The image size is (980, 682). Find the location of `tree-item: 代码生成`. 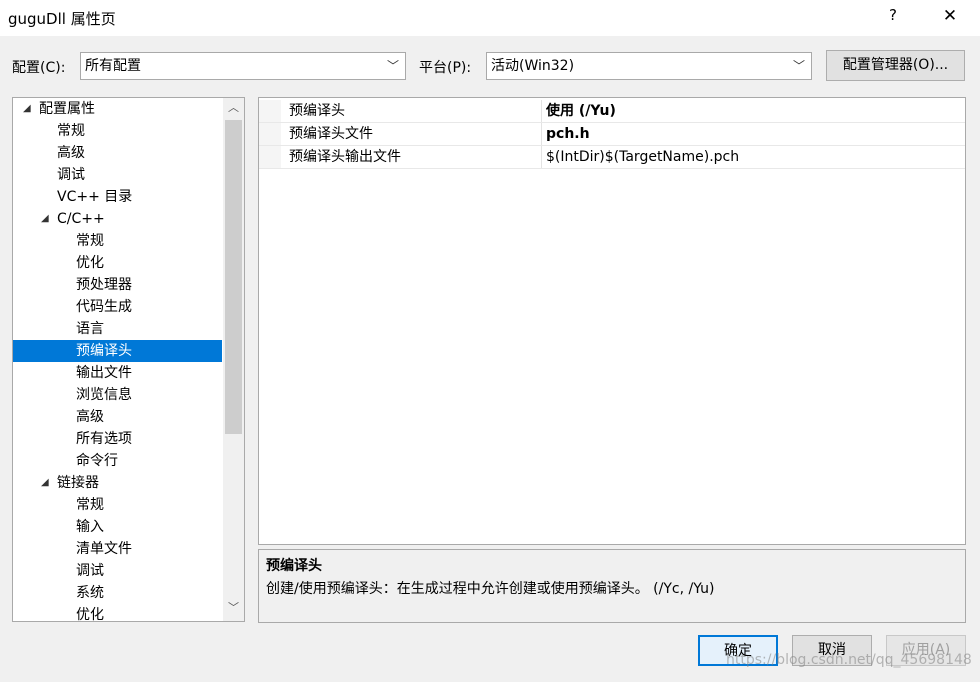

tree-item: 代码生成 is located at coordinates (117, 307).